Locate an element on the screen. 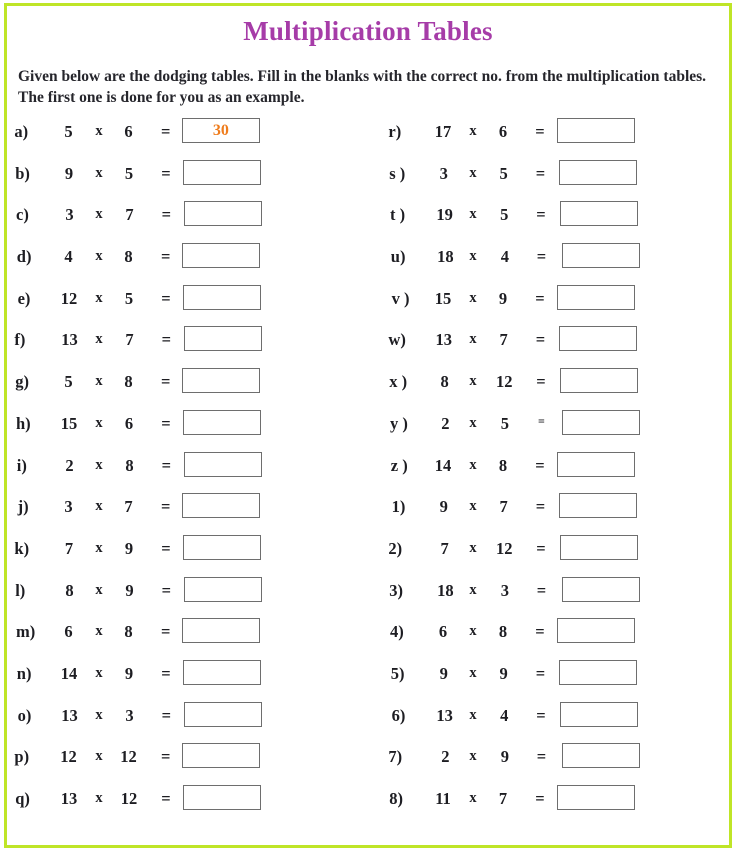  problem-row: e) 12 x 5 = is located at coordinates (181, 307).